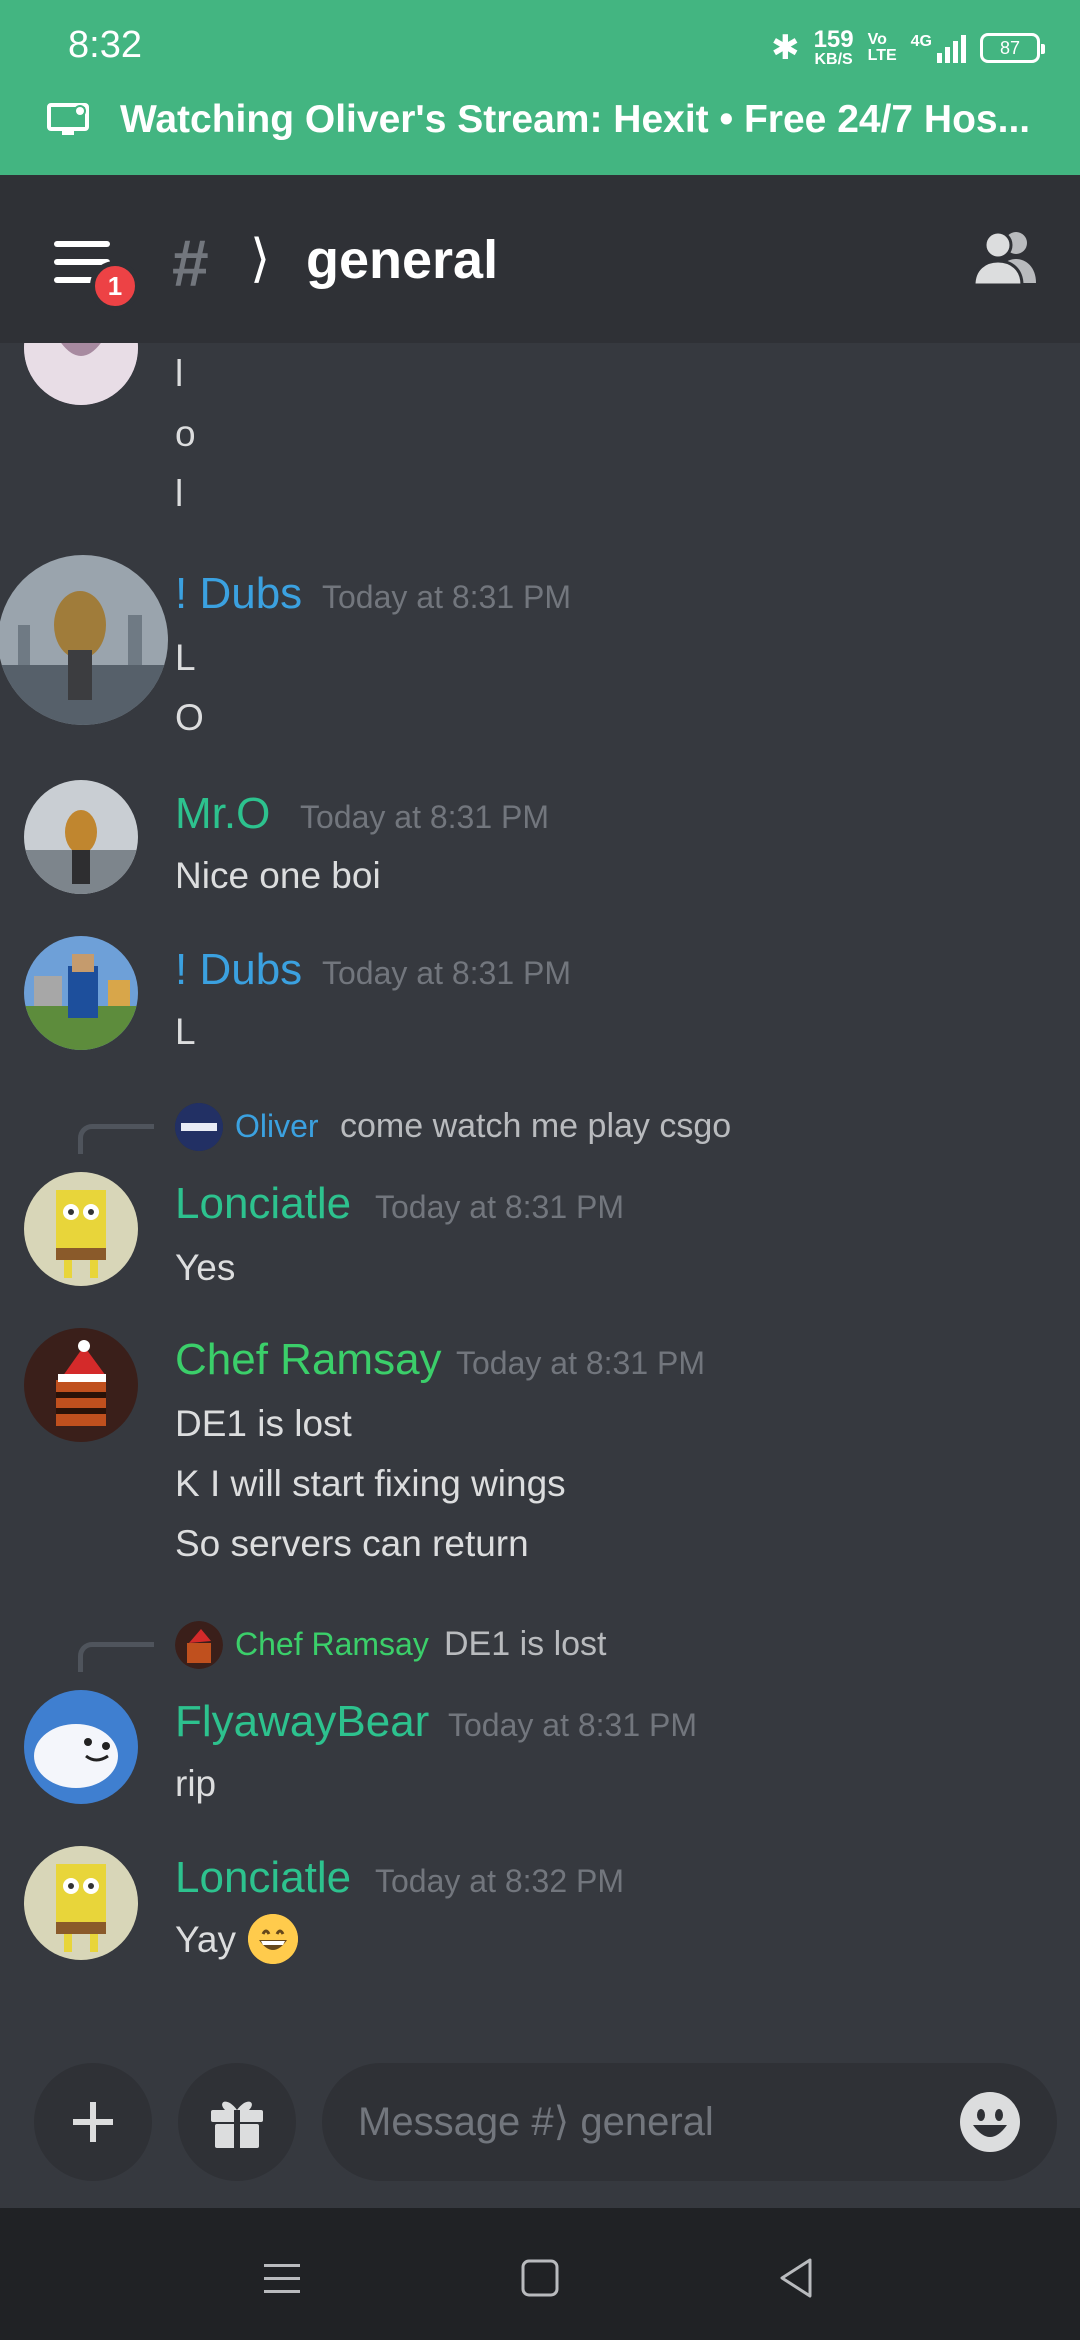 Image resolution: width=1080 pixels, height=2340 pixels. I want to click on screen-share-icon, so click(68, 119).